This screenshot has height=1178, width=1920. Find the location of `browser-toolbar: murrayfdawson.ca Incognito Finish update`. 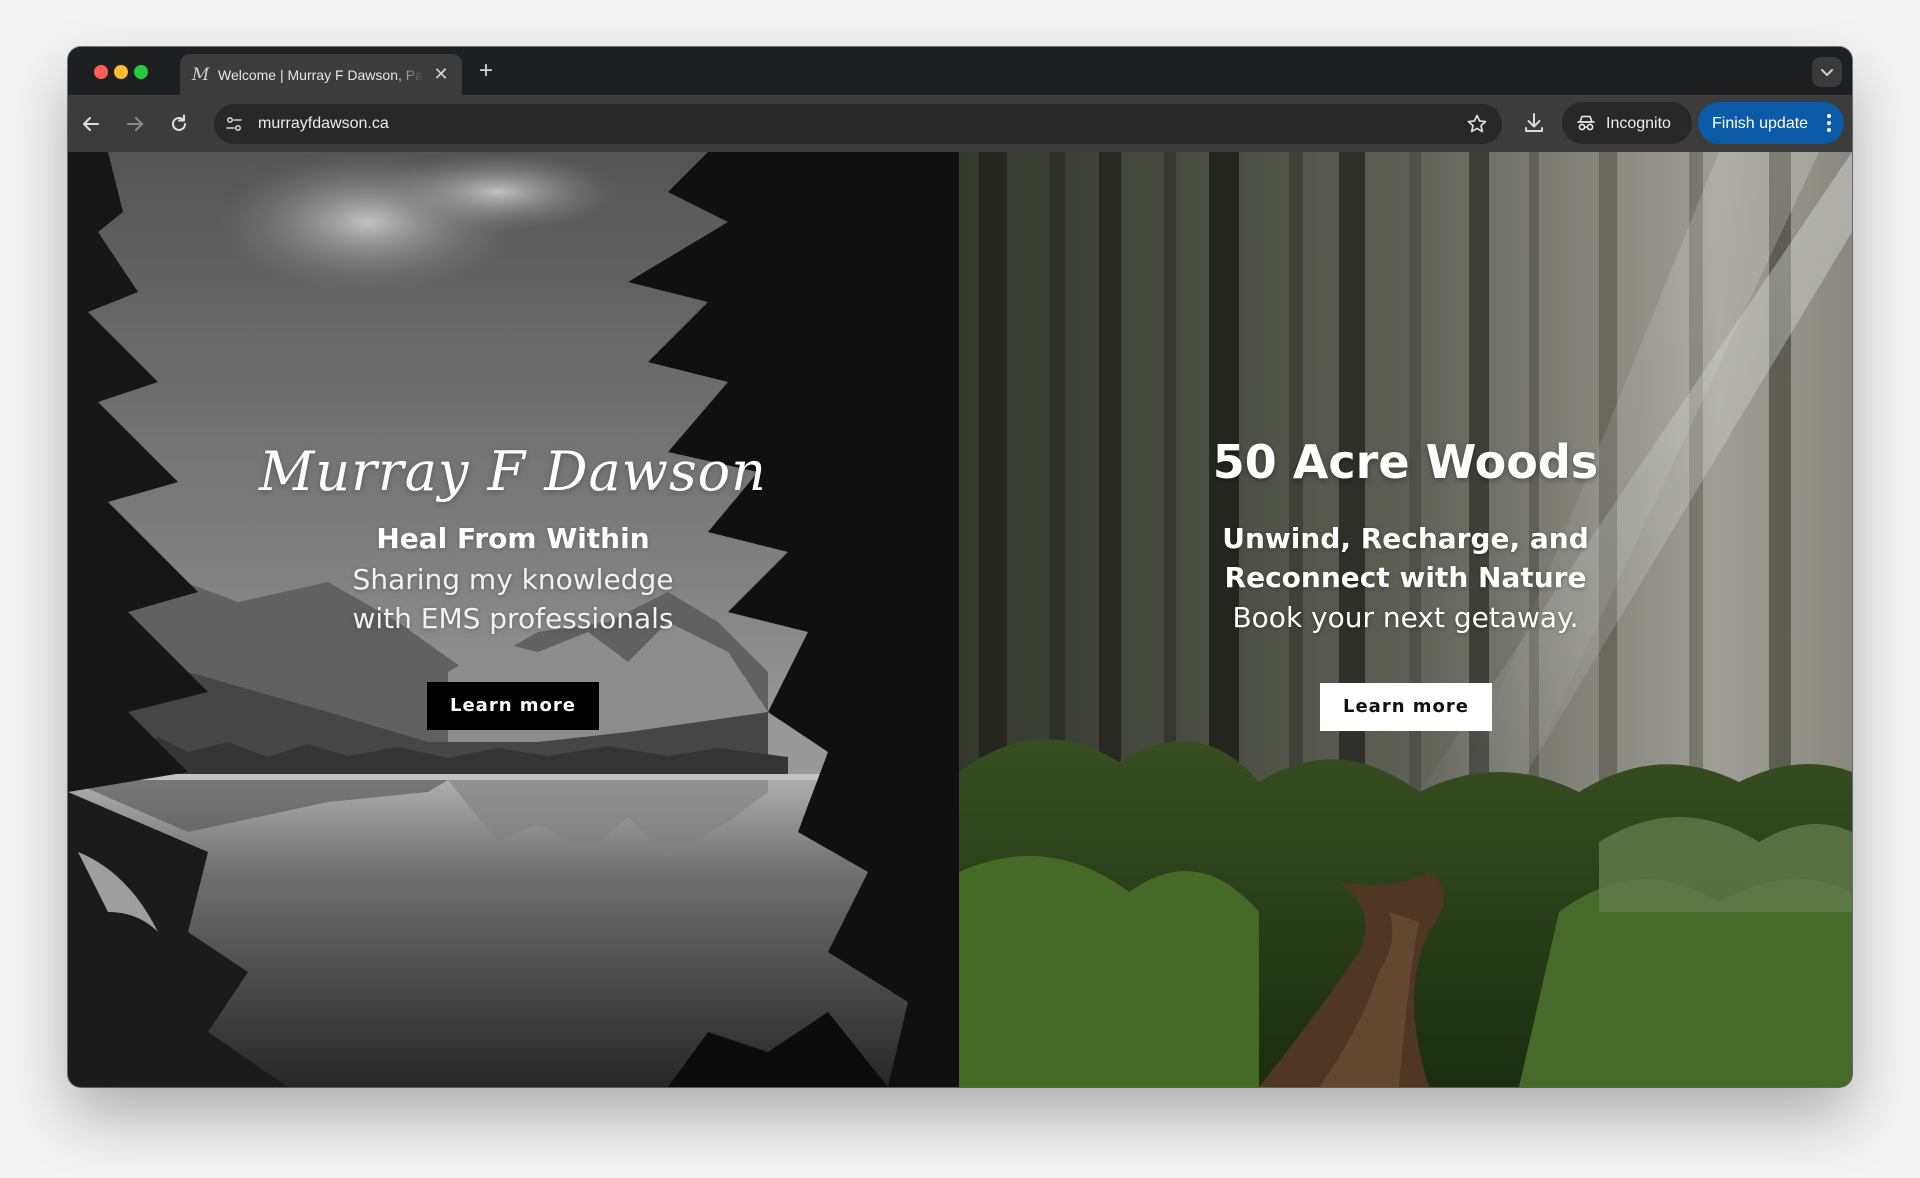

browser-toolbar: murrayfdawson.ca Incognito Finish update is located at coordinates (960, 123).